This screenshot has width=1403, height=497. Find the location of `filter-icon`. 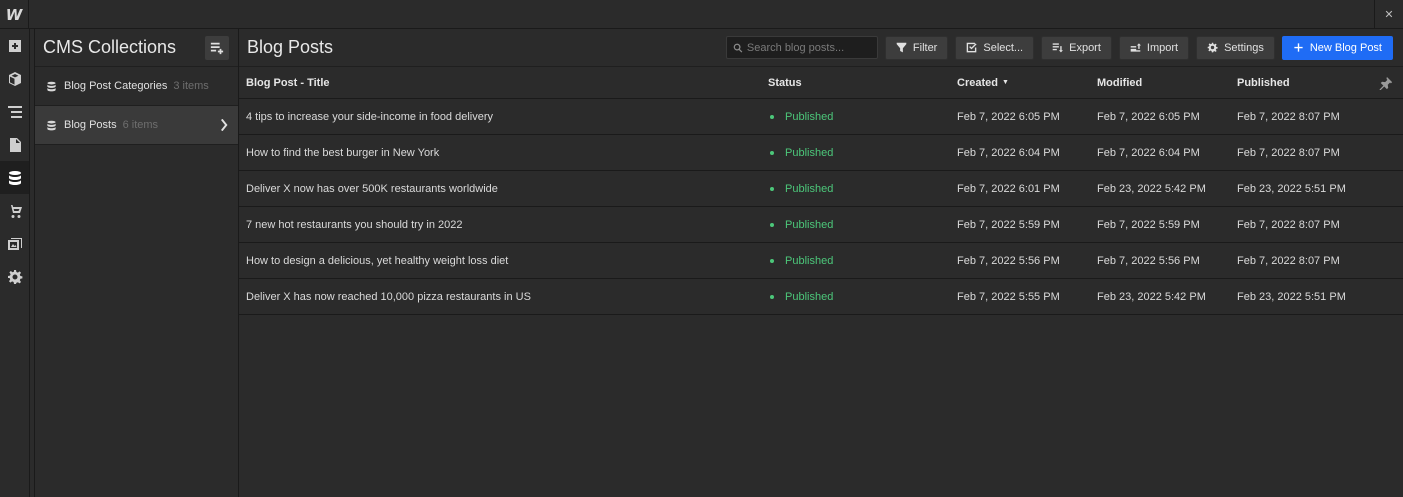

filter-icon is located at coordinates (901, 47).